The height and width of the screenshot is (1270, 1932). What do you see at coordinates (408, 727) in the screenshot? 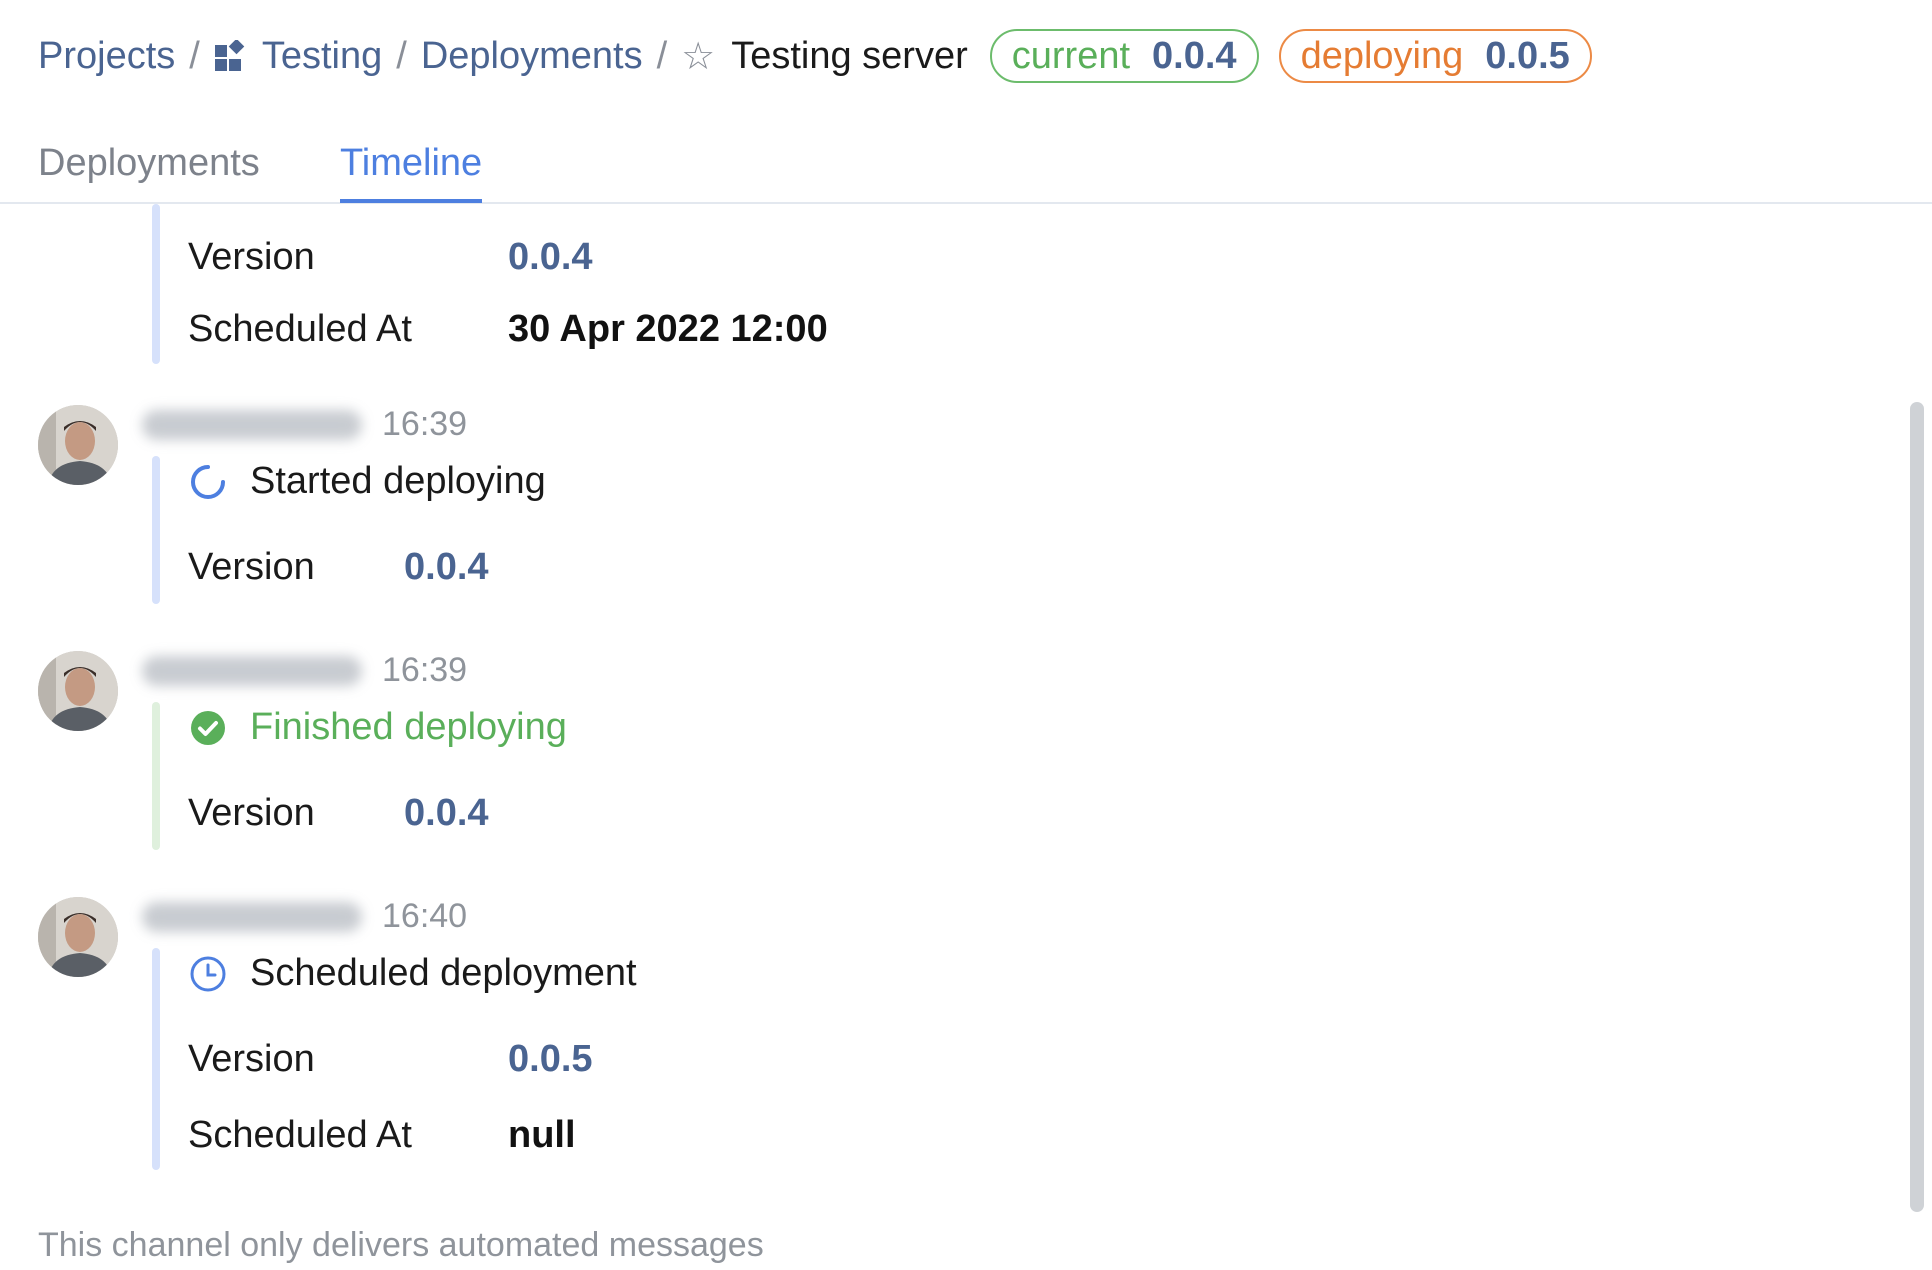
I see `event-title: Finished deploying` at bounding box center [408, 727].